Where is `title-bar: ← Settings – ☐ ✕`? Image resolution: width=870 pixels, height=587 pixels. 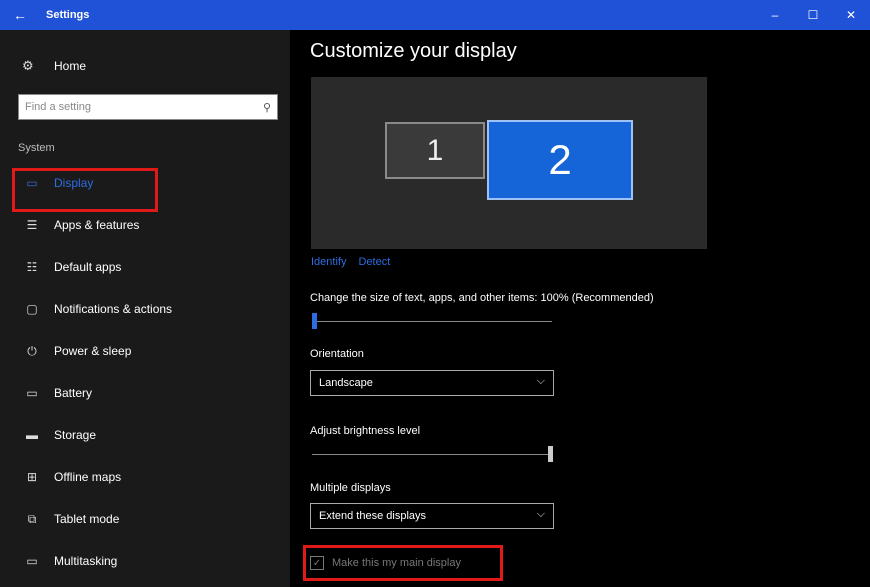 title-bar: ← Settings – ☐ ✕ is located at coordinates (435, 15).